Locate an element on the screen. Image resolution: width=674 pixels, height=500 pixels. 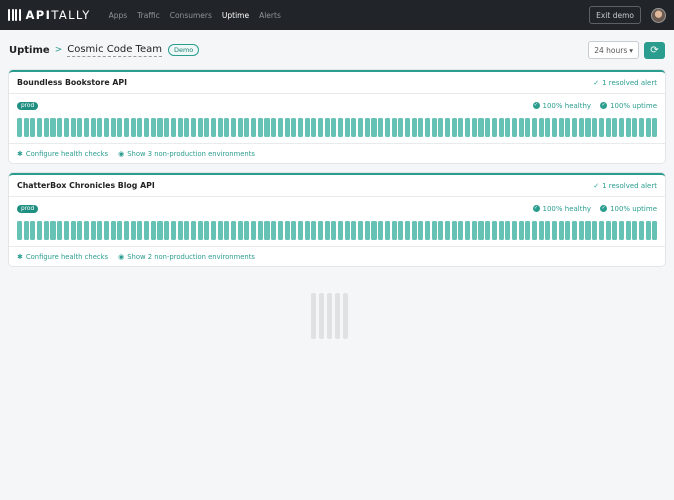
nav-uptime: Uptime is located at coordinates (235, 15).